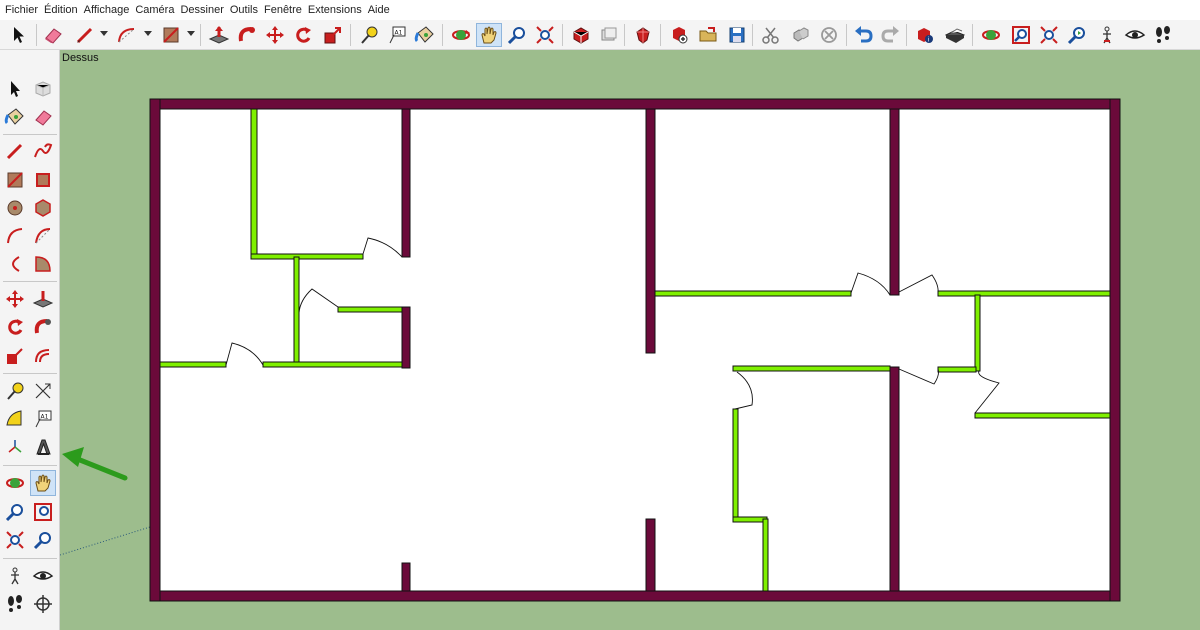 Image resolution: width=1200 pixels, height=630 pixels. What do you see at coordinates (891, 35) in the screenshot?
I see `redo-icon` at bounding box center [891, 35].